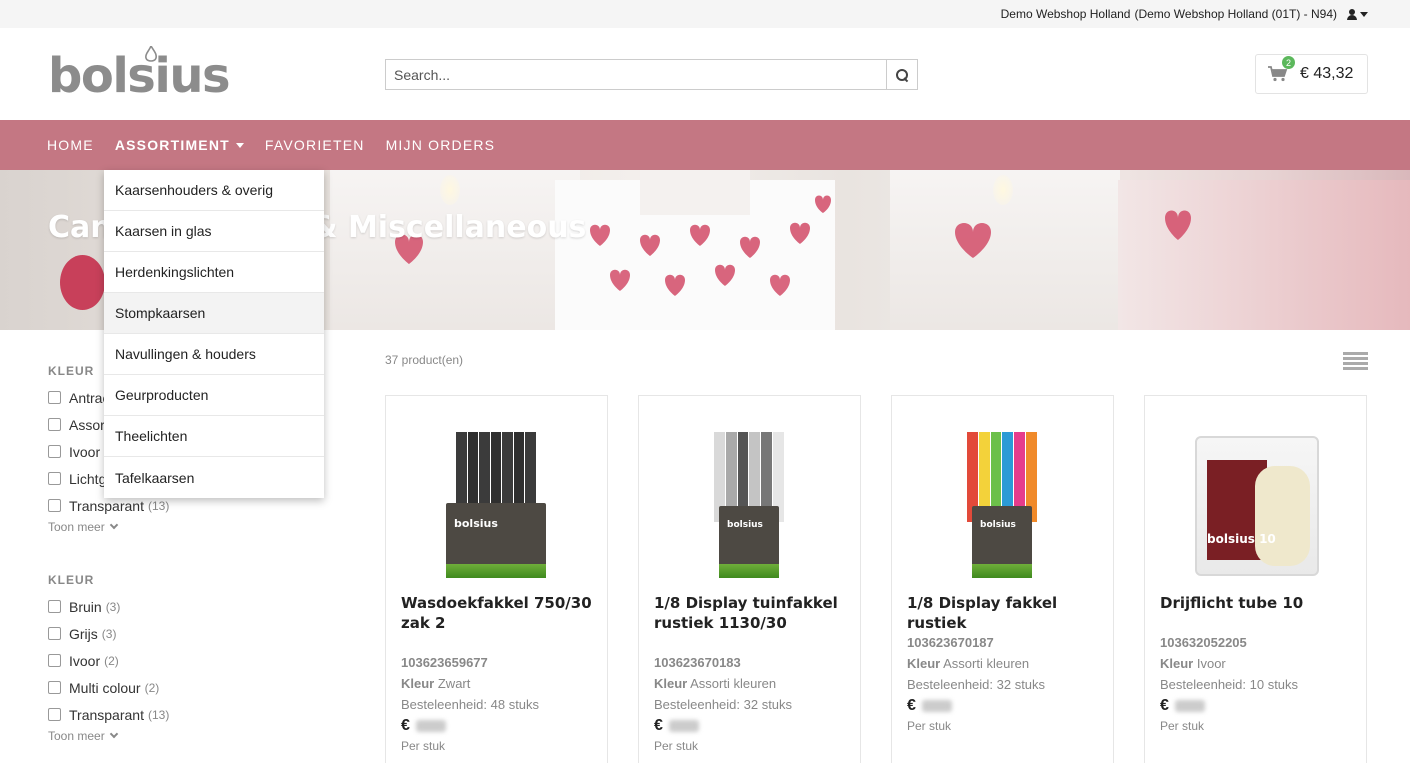  Describe the element at coordinates (76, 527) in the screenshot. I see `show-more-label: Toon meer` at that location.